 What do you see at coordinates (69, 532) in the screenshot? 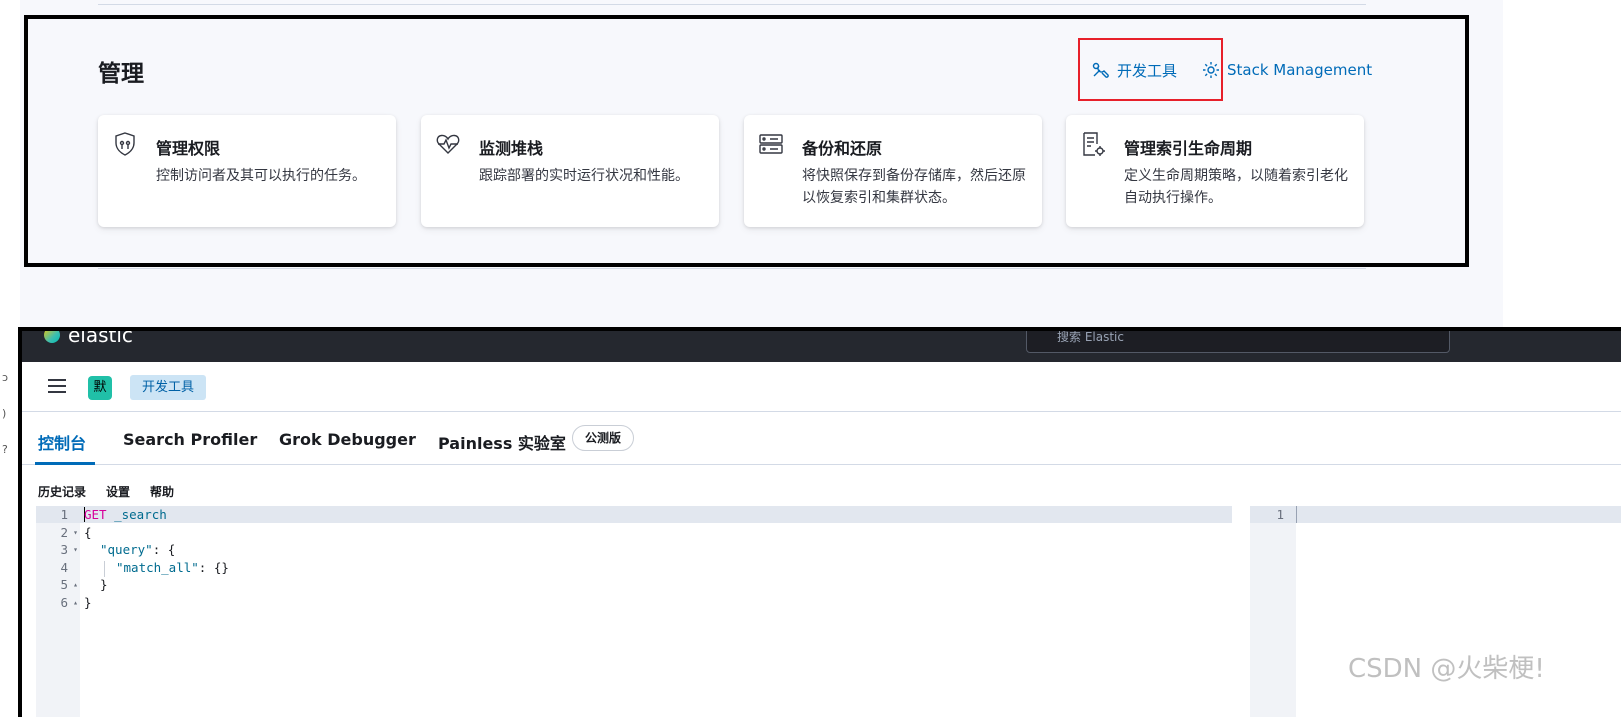
I see `line-number: 2 ▾` at bounding box center [69, 532].